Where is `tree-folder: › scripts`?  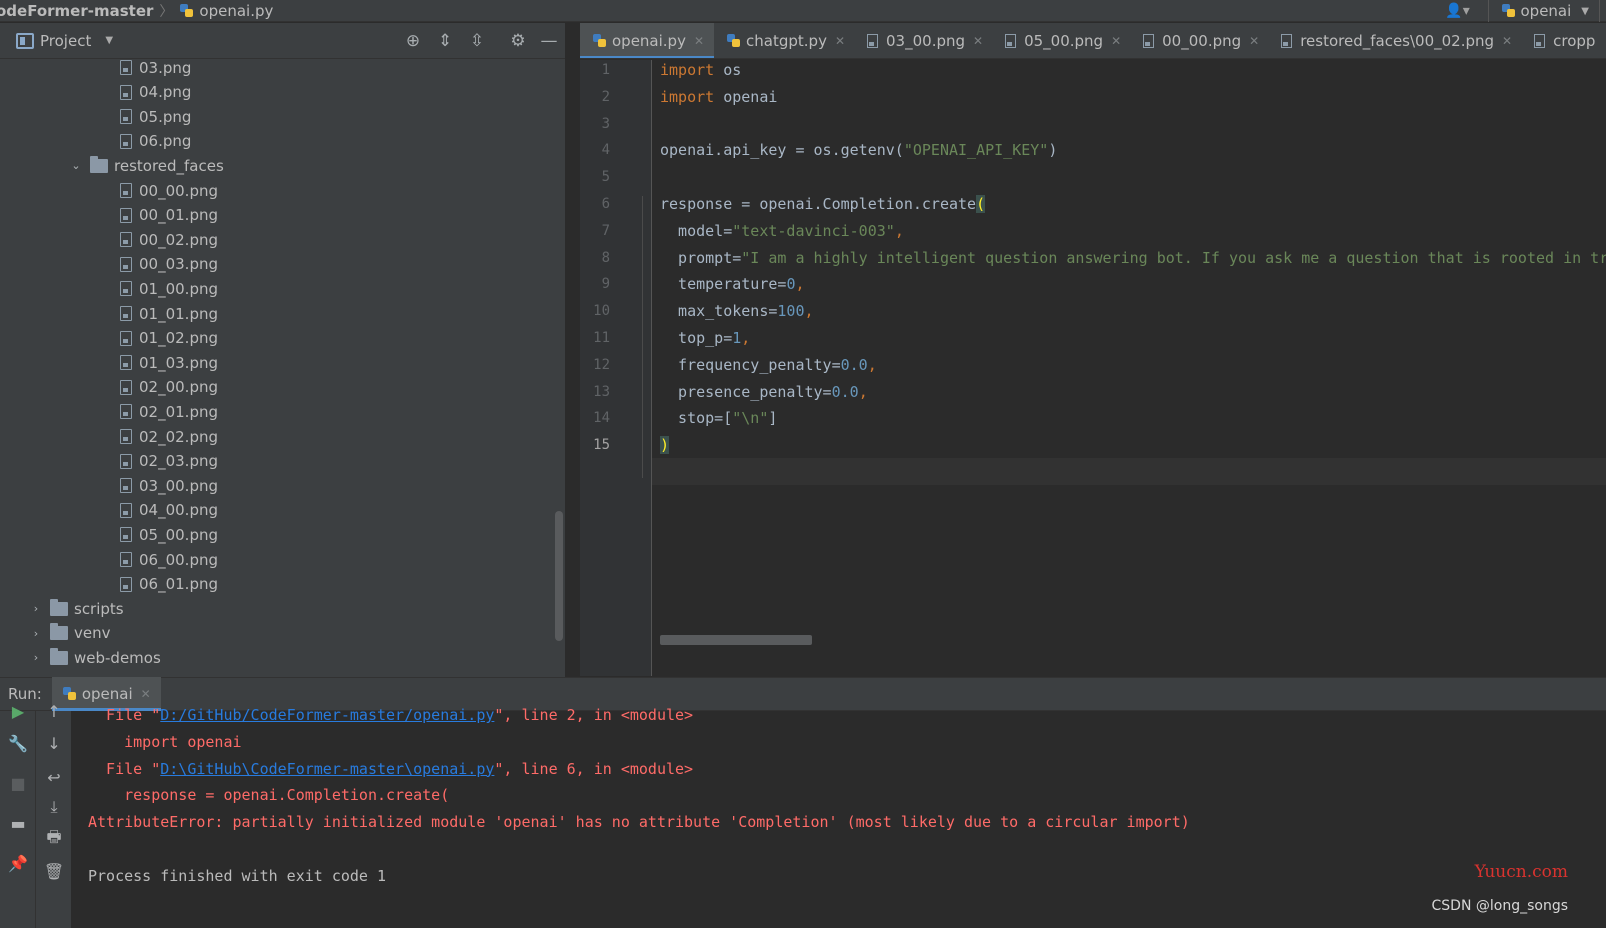 tree-folder: › scripts is located at coordinates (76, 608).